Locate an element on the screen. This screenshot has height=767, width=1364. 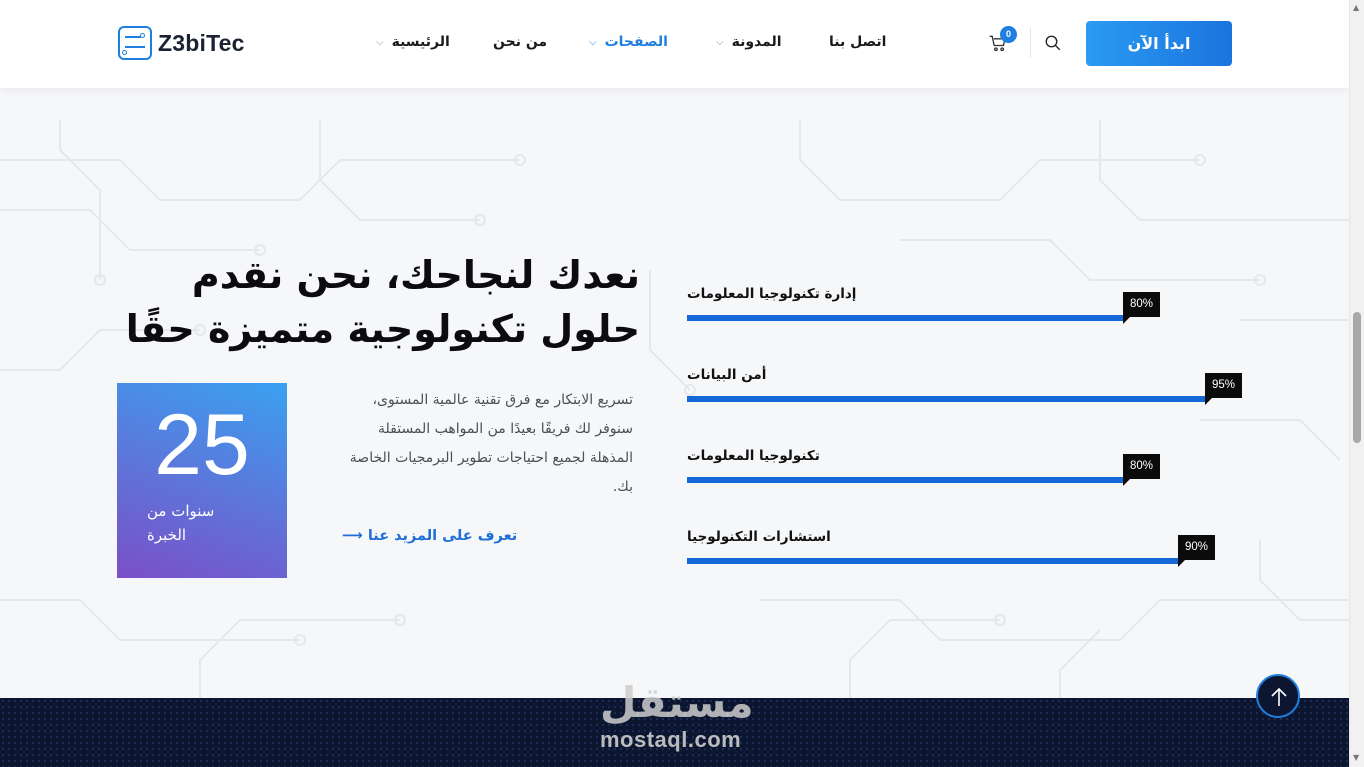
nav-label: من نحن is located at coordinates (520, 42).